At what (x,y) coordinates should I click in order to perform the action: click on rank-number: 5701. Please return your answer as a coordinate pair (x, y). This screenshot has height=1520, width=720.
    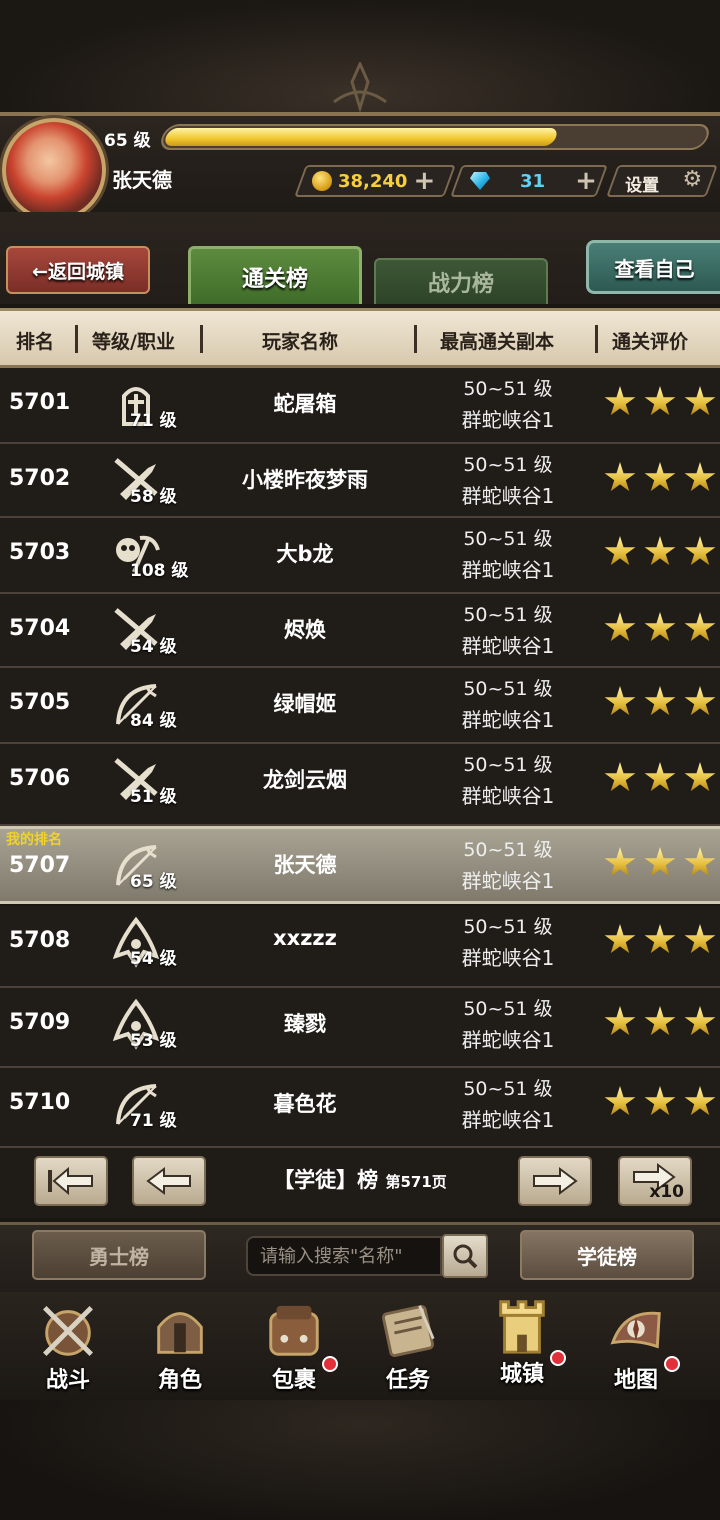
    Looking at the image, I should click on (40, 402).